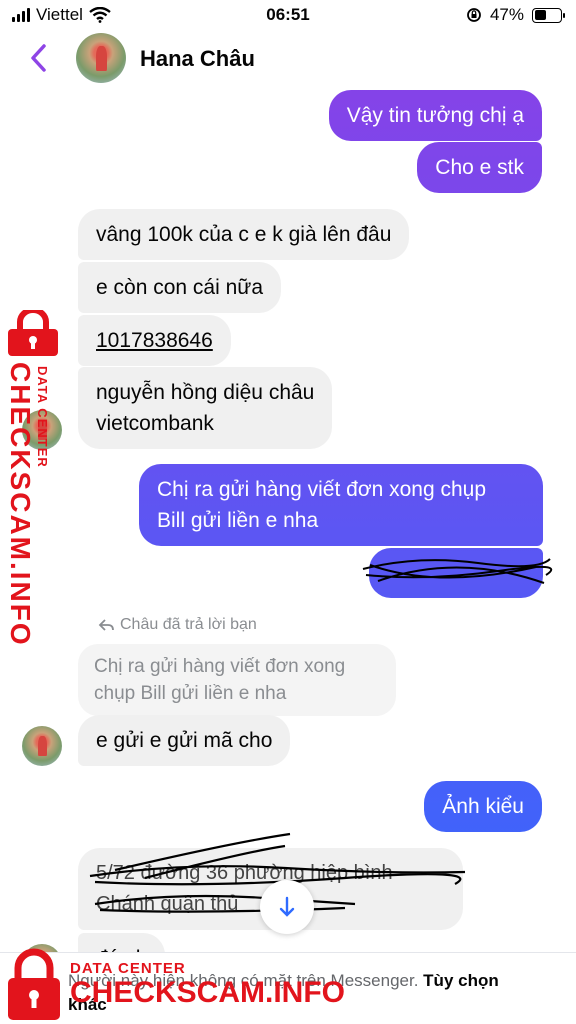 The image size is (576, 1024). Describe the element at coordinates (197, 59) in the screenshot. I see `contact-name: Hana Châu` at that location.